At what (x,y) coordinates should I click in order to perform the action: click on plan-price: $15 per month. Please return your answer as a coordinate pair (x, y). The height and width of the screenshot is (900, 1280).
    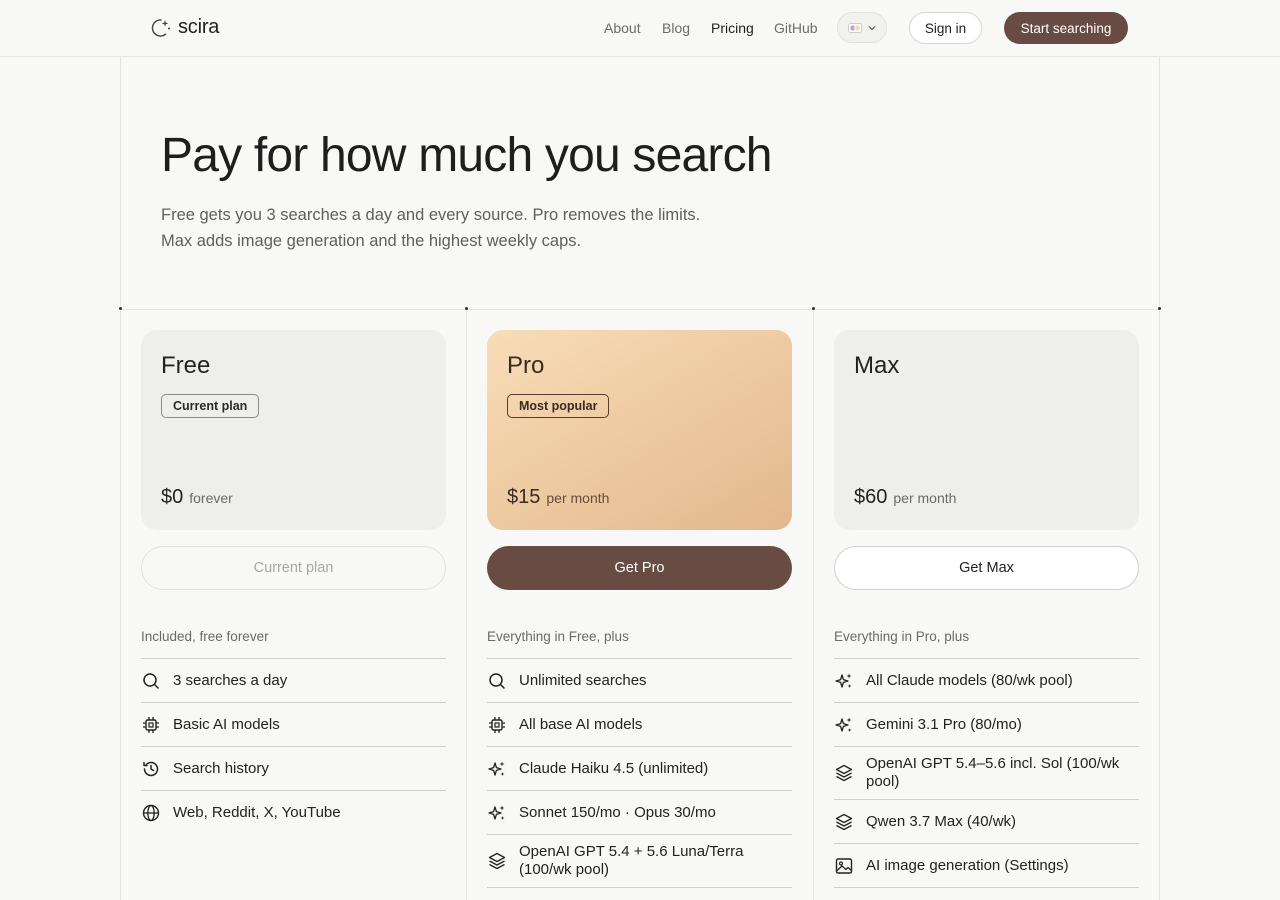
    Looking at the image, I should click on (558, 497).